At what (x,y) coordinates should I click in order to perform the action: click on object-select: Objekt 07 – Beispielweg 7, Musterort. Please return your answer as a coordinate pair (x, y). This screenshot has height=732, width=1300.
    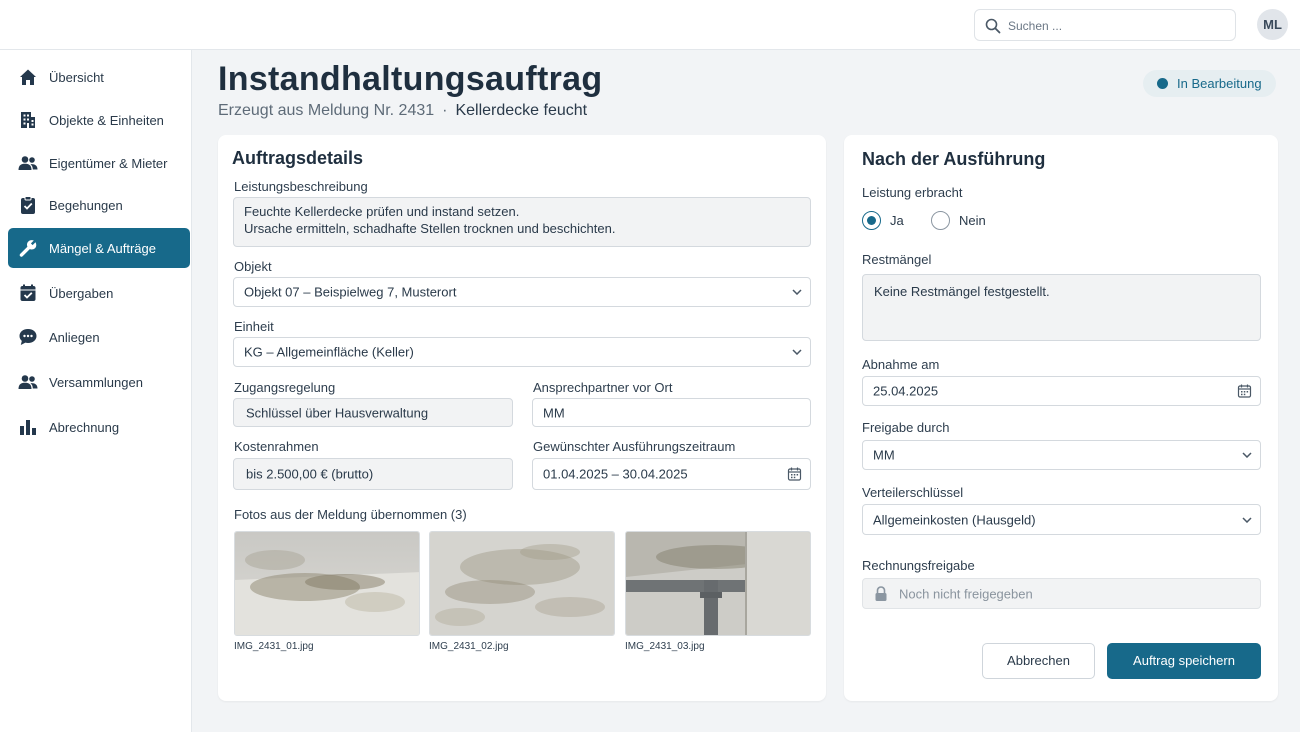
    Looking at the image, I should click on (522, 292).